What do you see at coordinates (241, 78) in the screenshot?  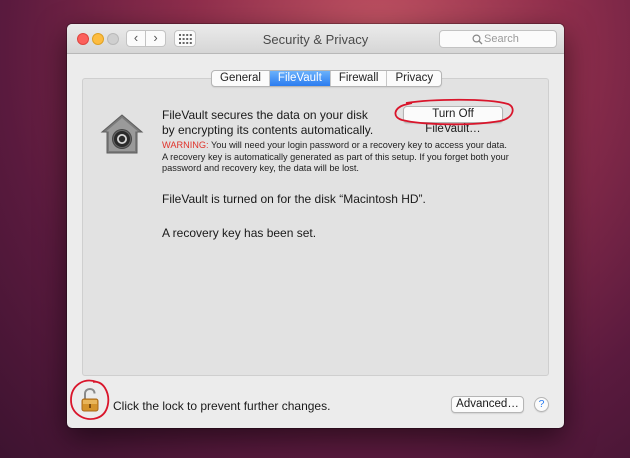 I see `tab-general: General` at bounding box center [241, 78].